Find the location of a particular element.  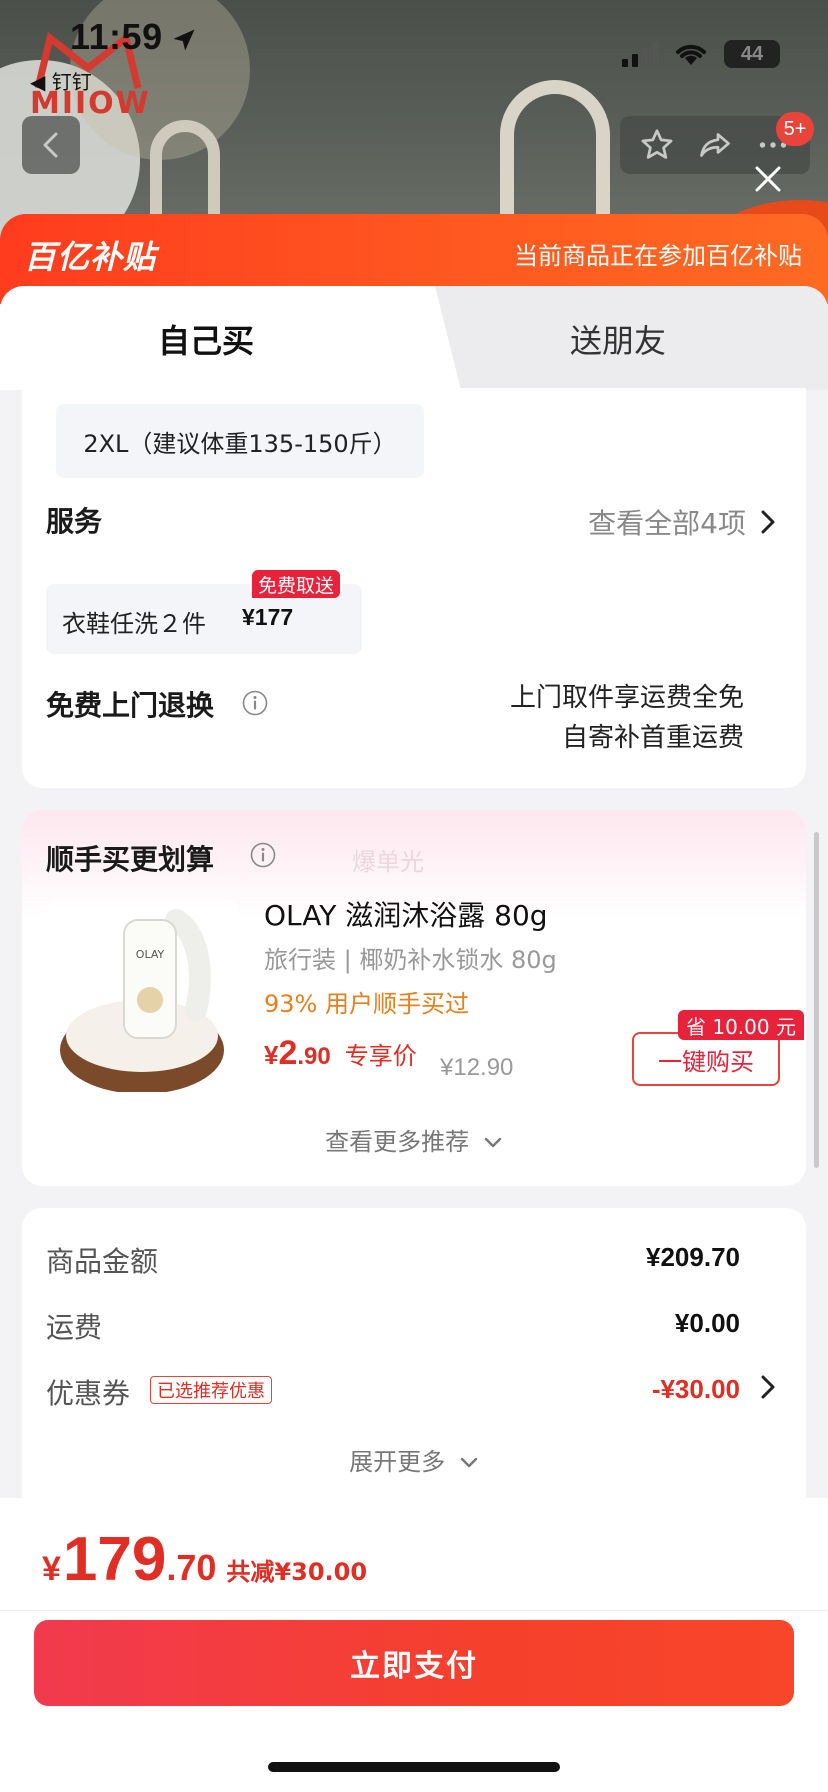

signal-icon is located at coordinates (640, 54).